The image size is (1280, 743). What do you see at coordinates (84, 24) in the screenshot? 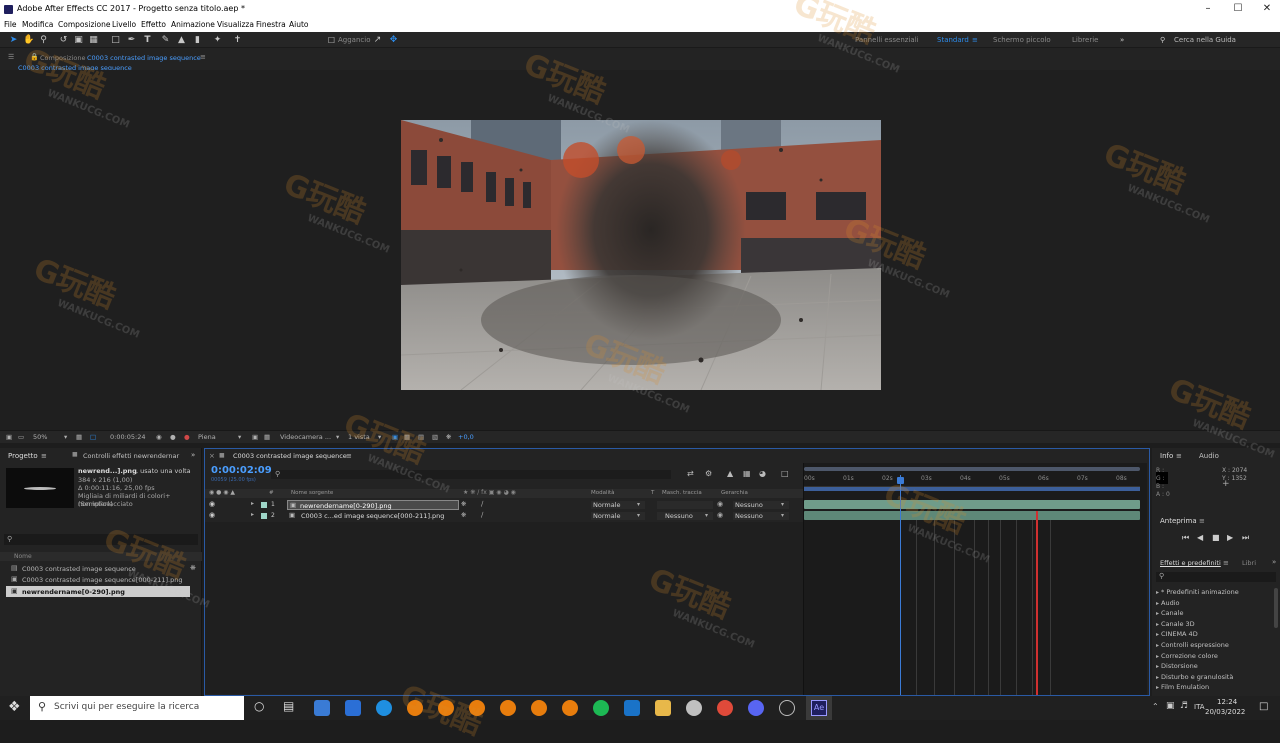
I see `menu-composizione: Composizione` at bounding box center [84, 24].